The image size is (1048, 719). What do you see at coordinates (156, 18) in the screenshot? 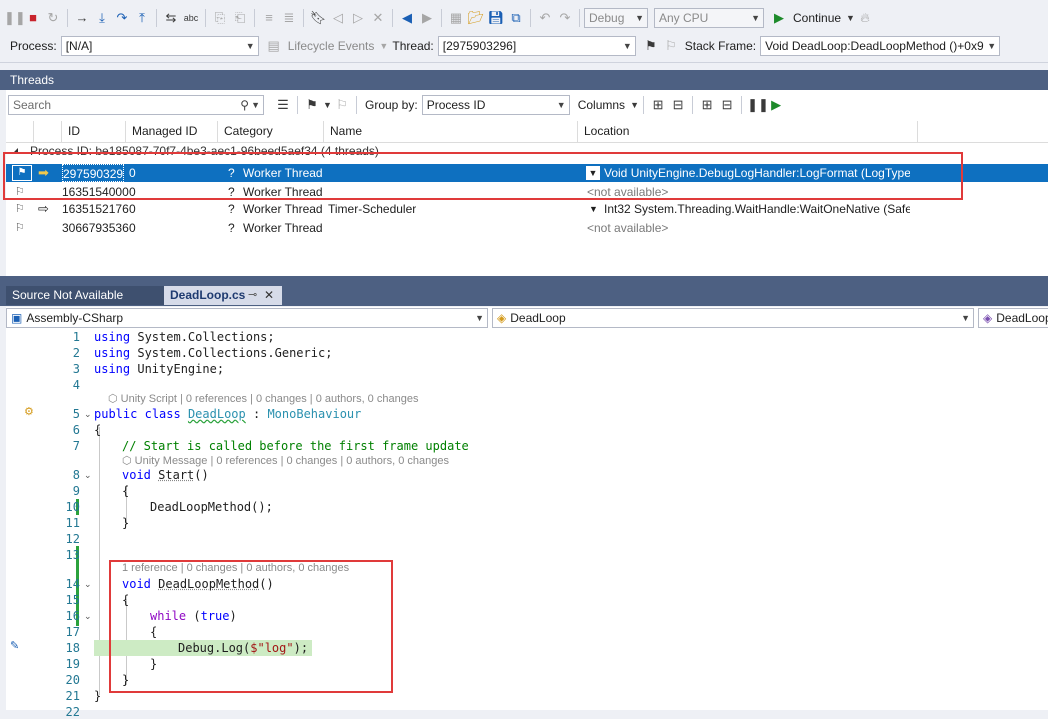
I see `separator` at bounding box center [156, 18].